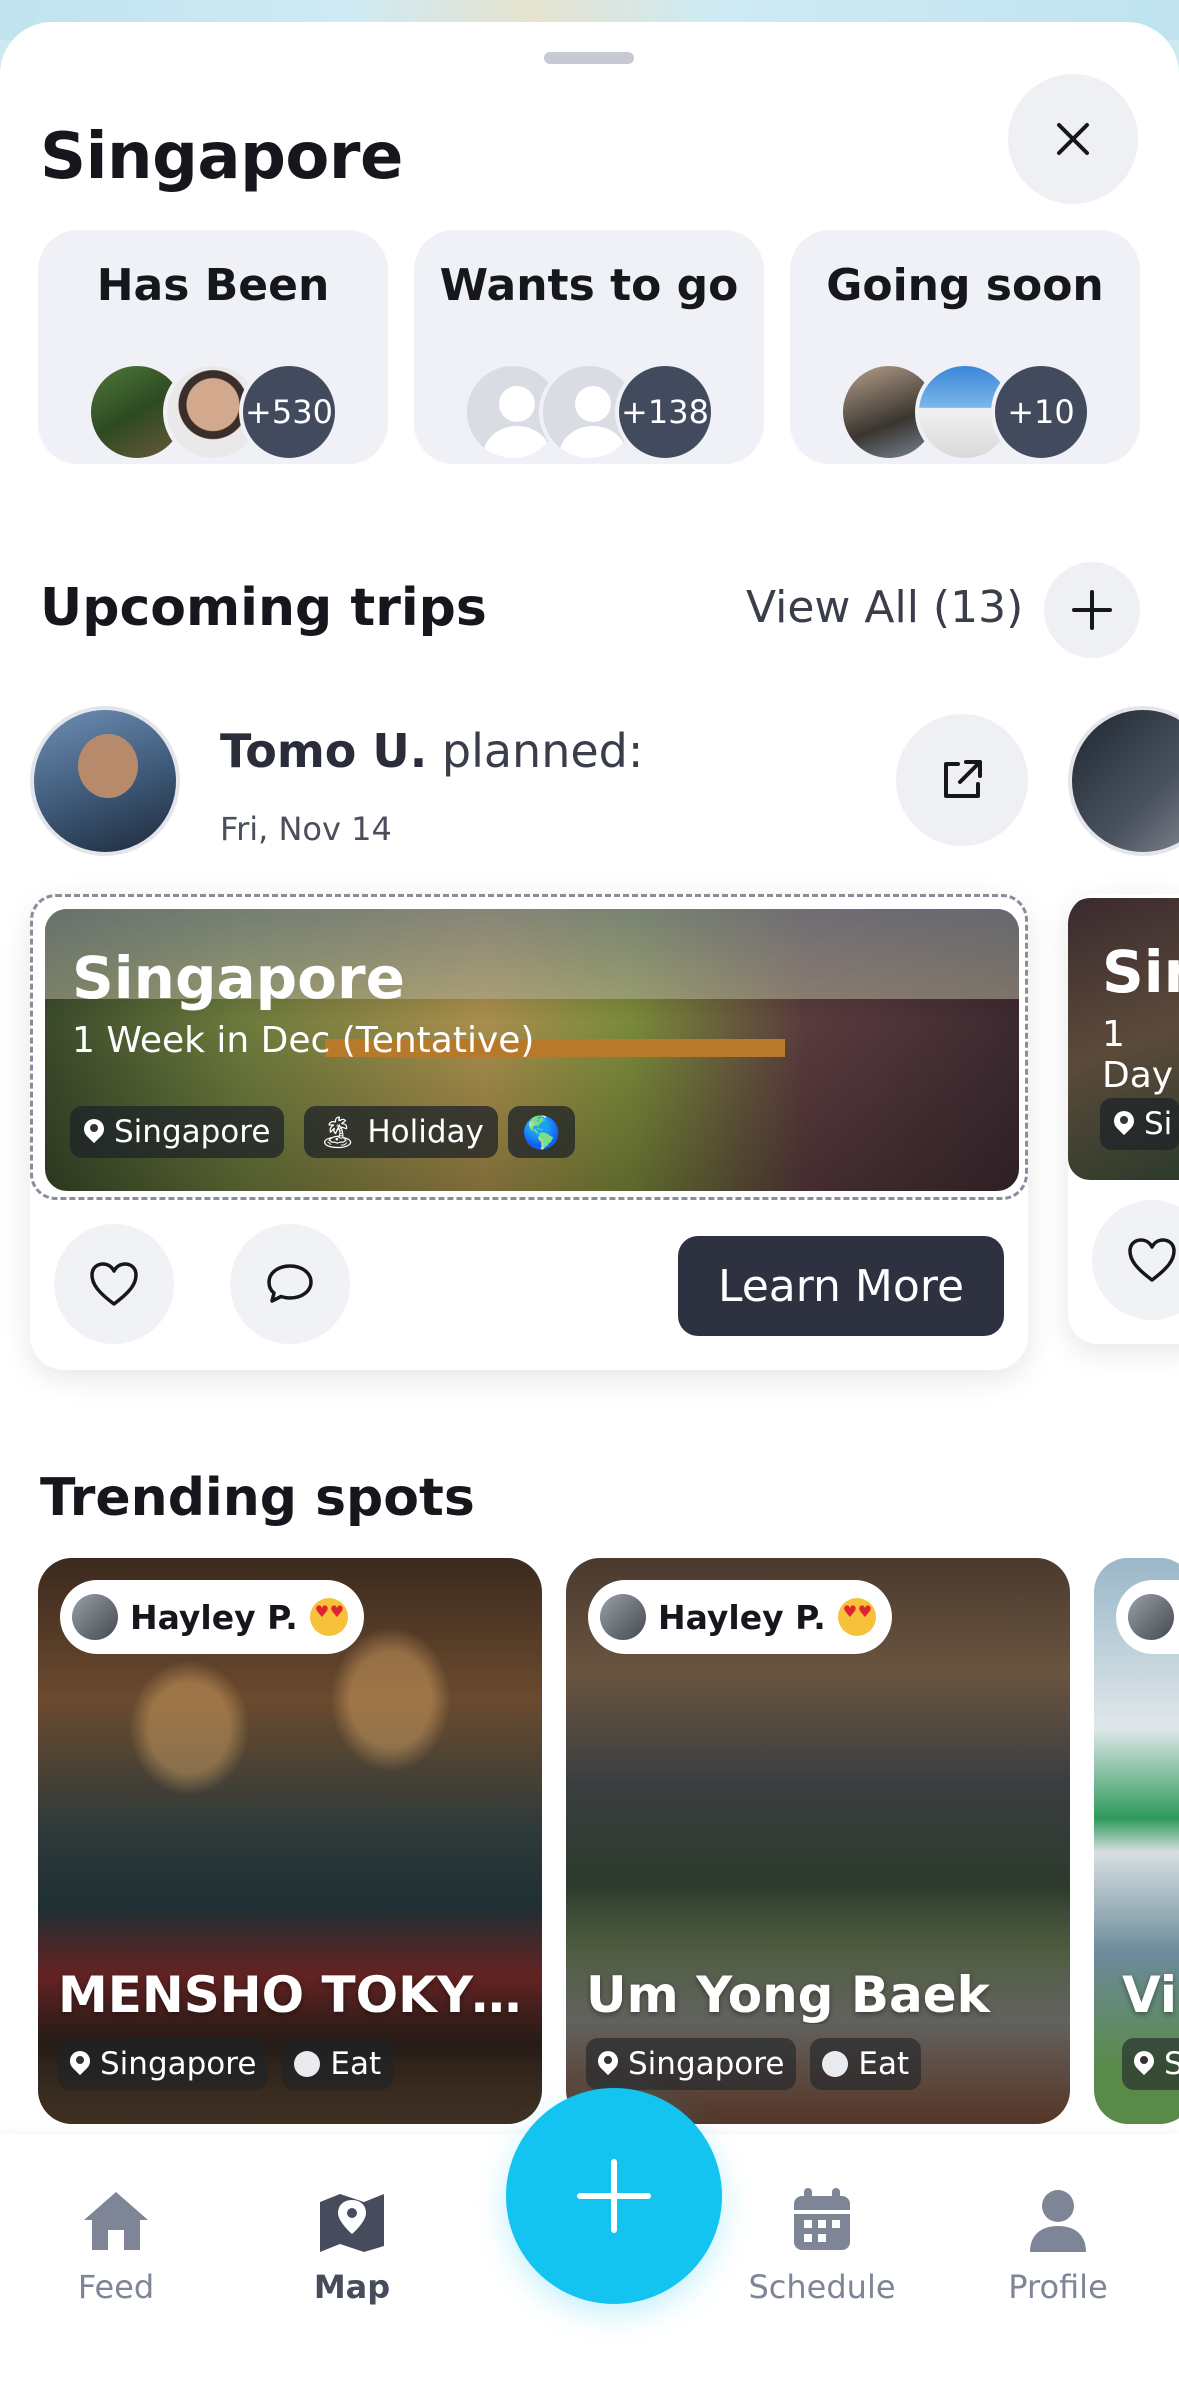 This screenshot has height=2396, width=1179. Describe the element at coordinates (1138, 1055) in the screenshot. I see `next-trip-subtitle: 1 Day` at that location.